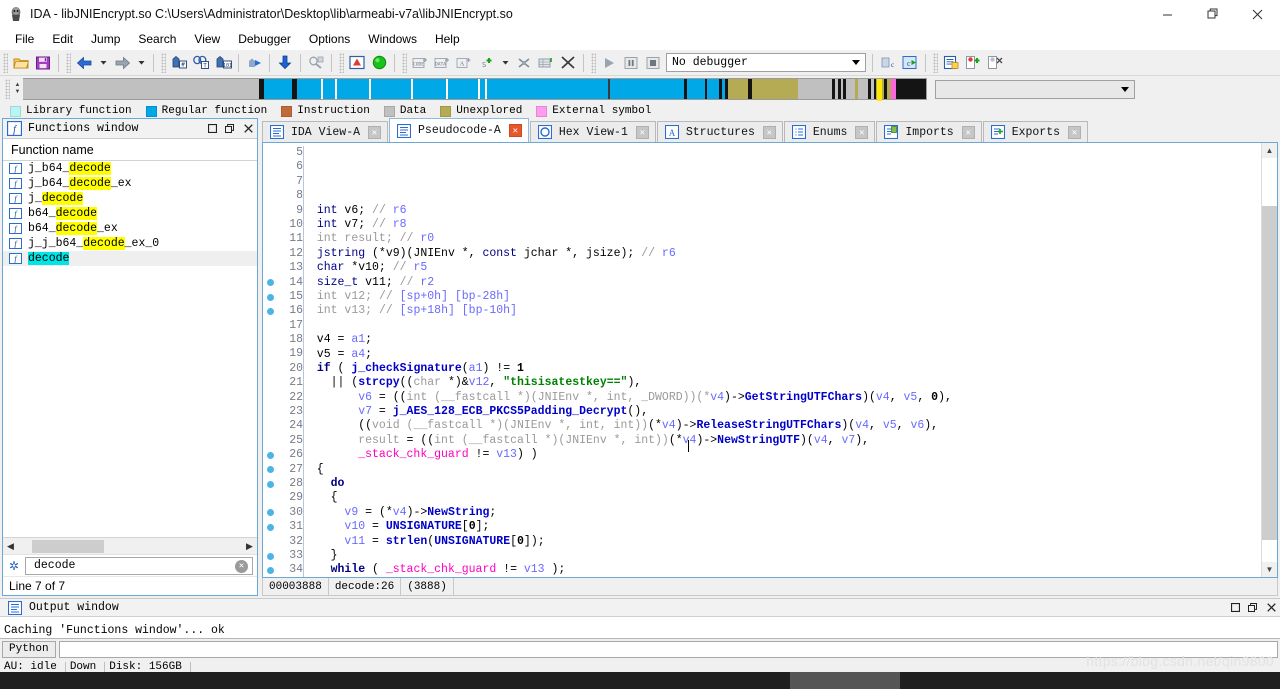 This screenshot has width=1280, height=689. What do you see at coordinates (122, 63) in the screenshot?
I see `navigate-forward-icon` at bounding box center [122, 63].